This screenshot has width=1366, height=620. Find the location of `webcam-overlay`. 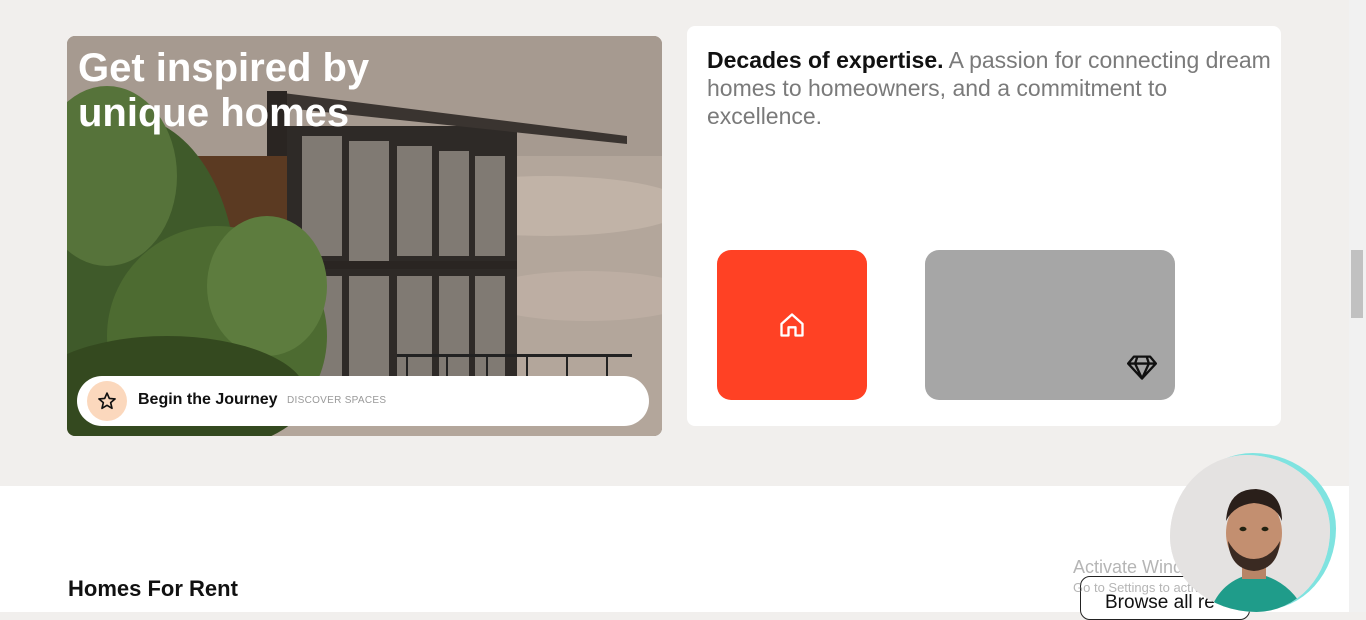

webcam-overlay is located at coordinates (1250, 533).